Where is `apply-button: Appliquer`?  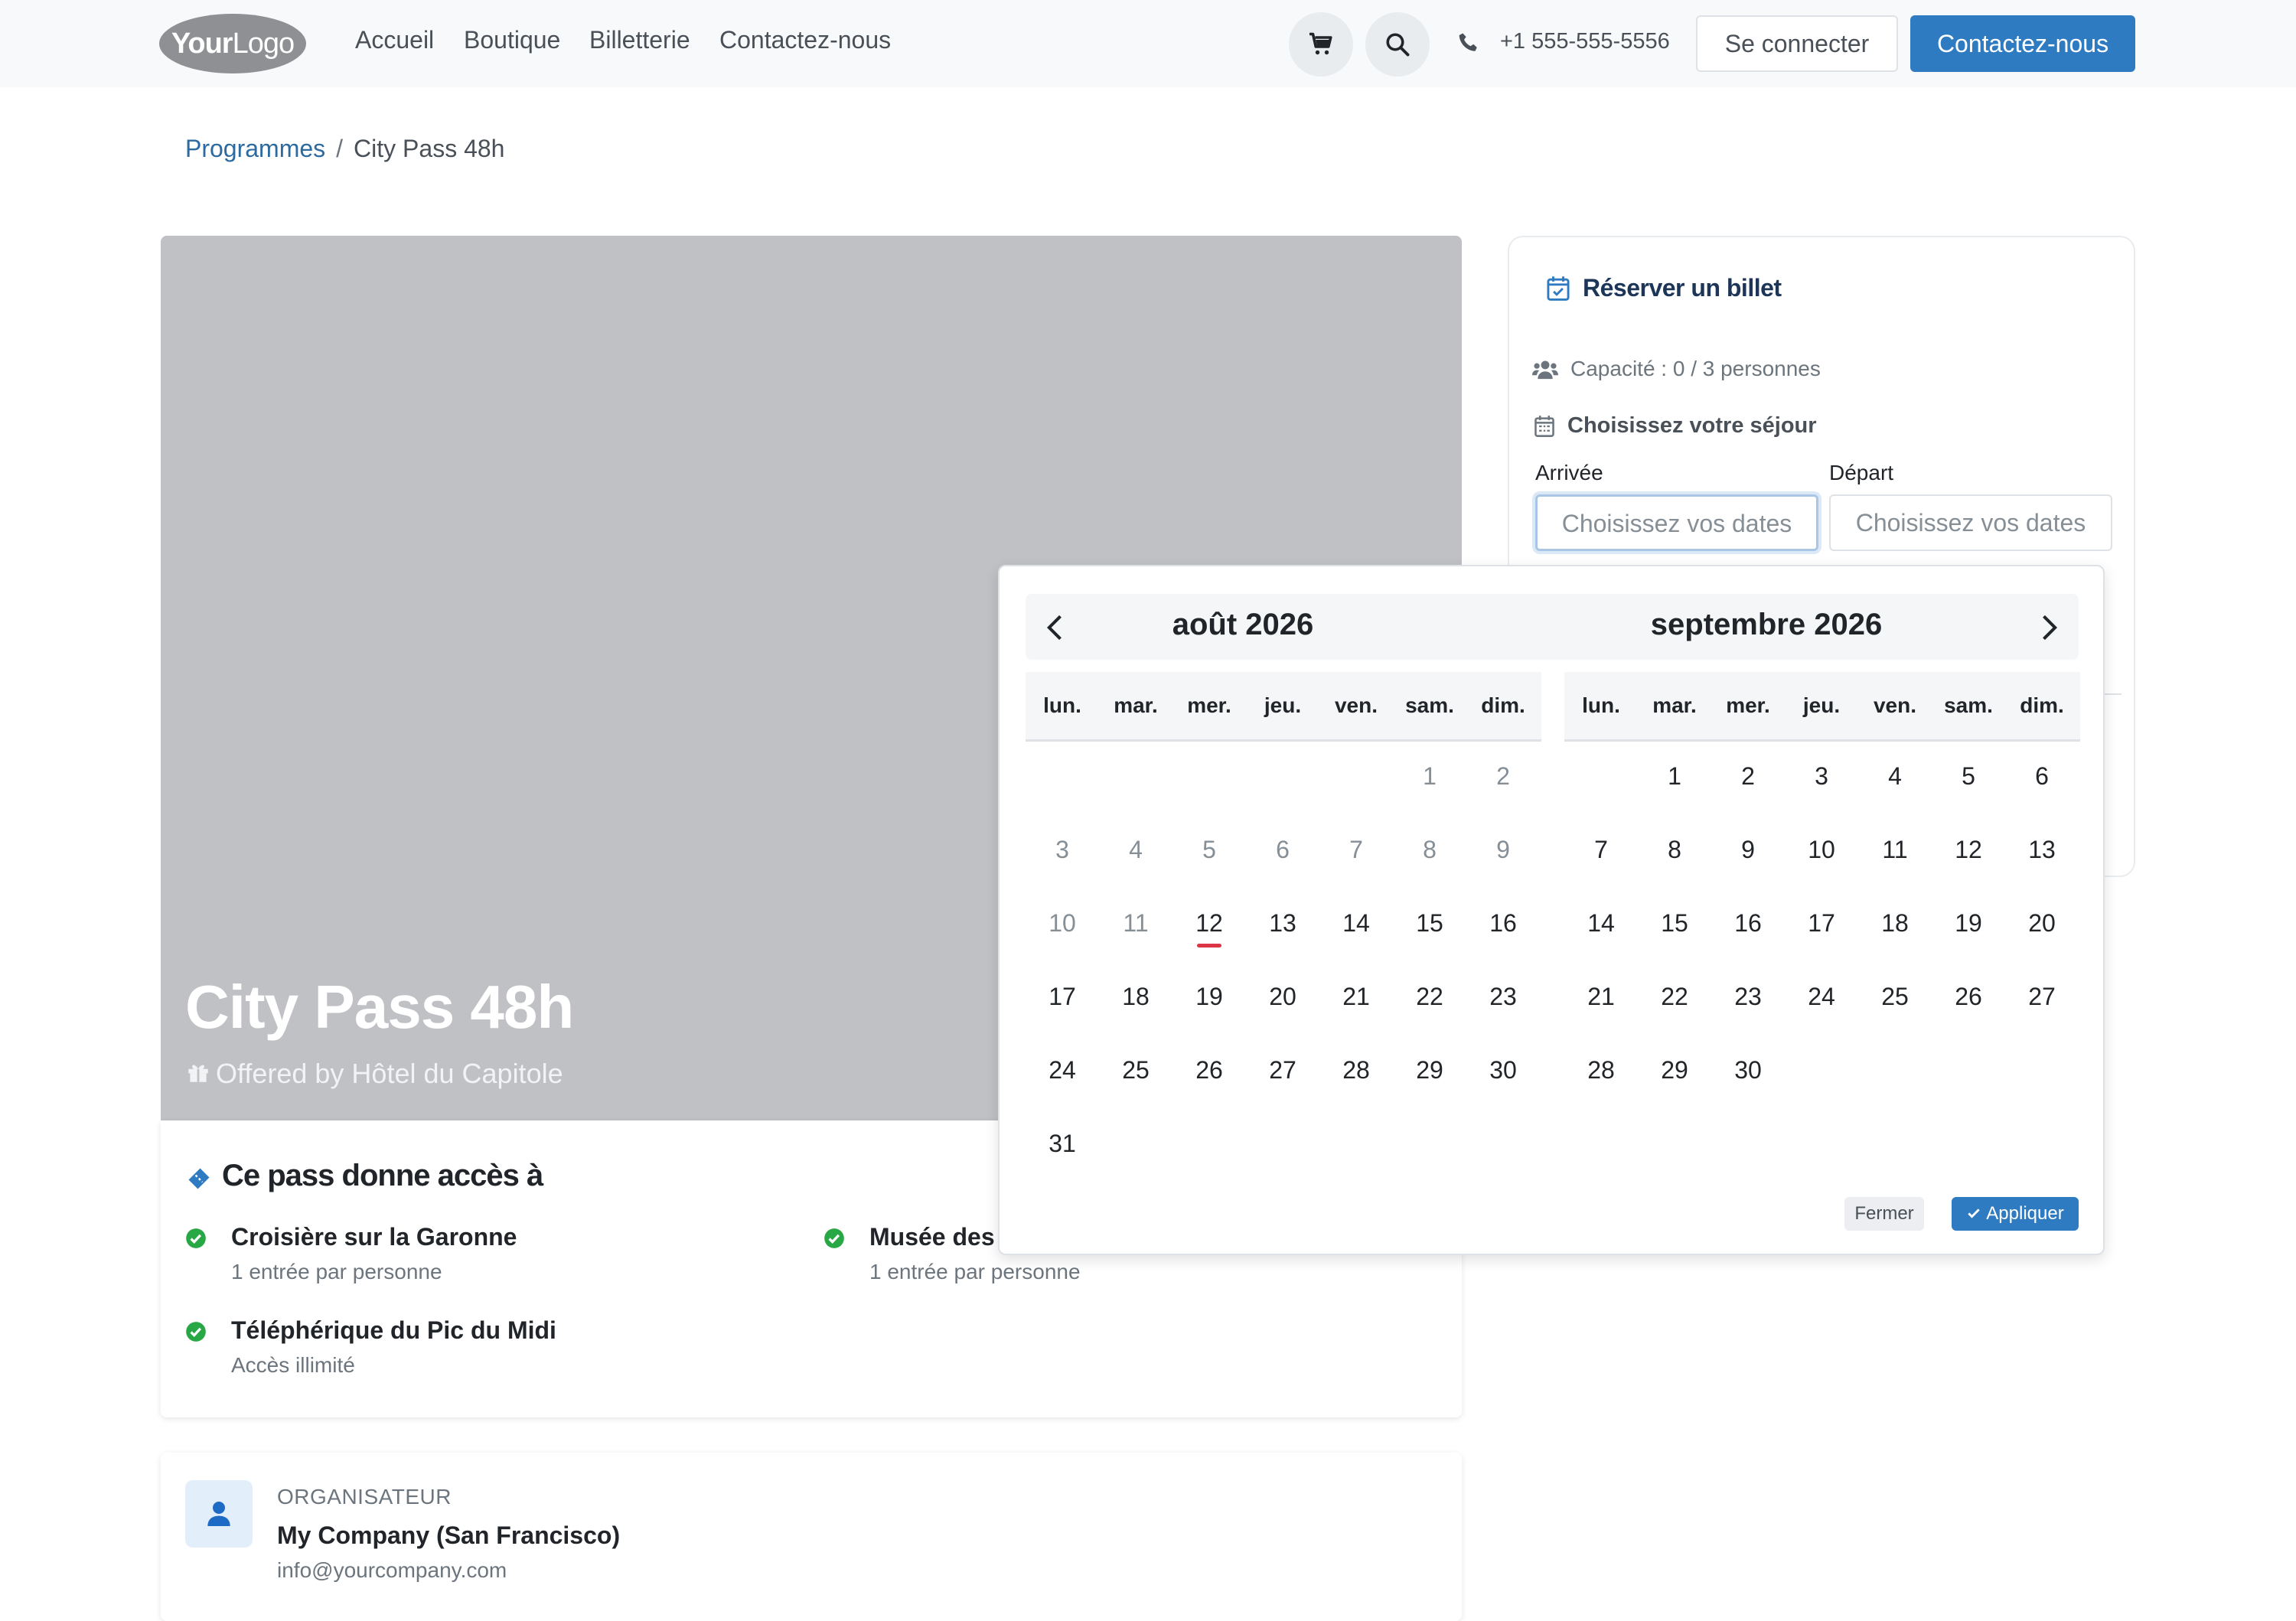
apply-button: Appliquer is located at coordinates (2015, 1214).